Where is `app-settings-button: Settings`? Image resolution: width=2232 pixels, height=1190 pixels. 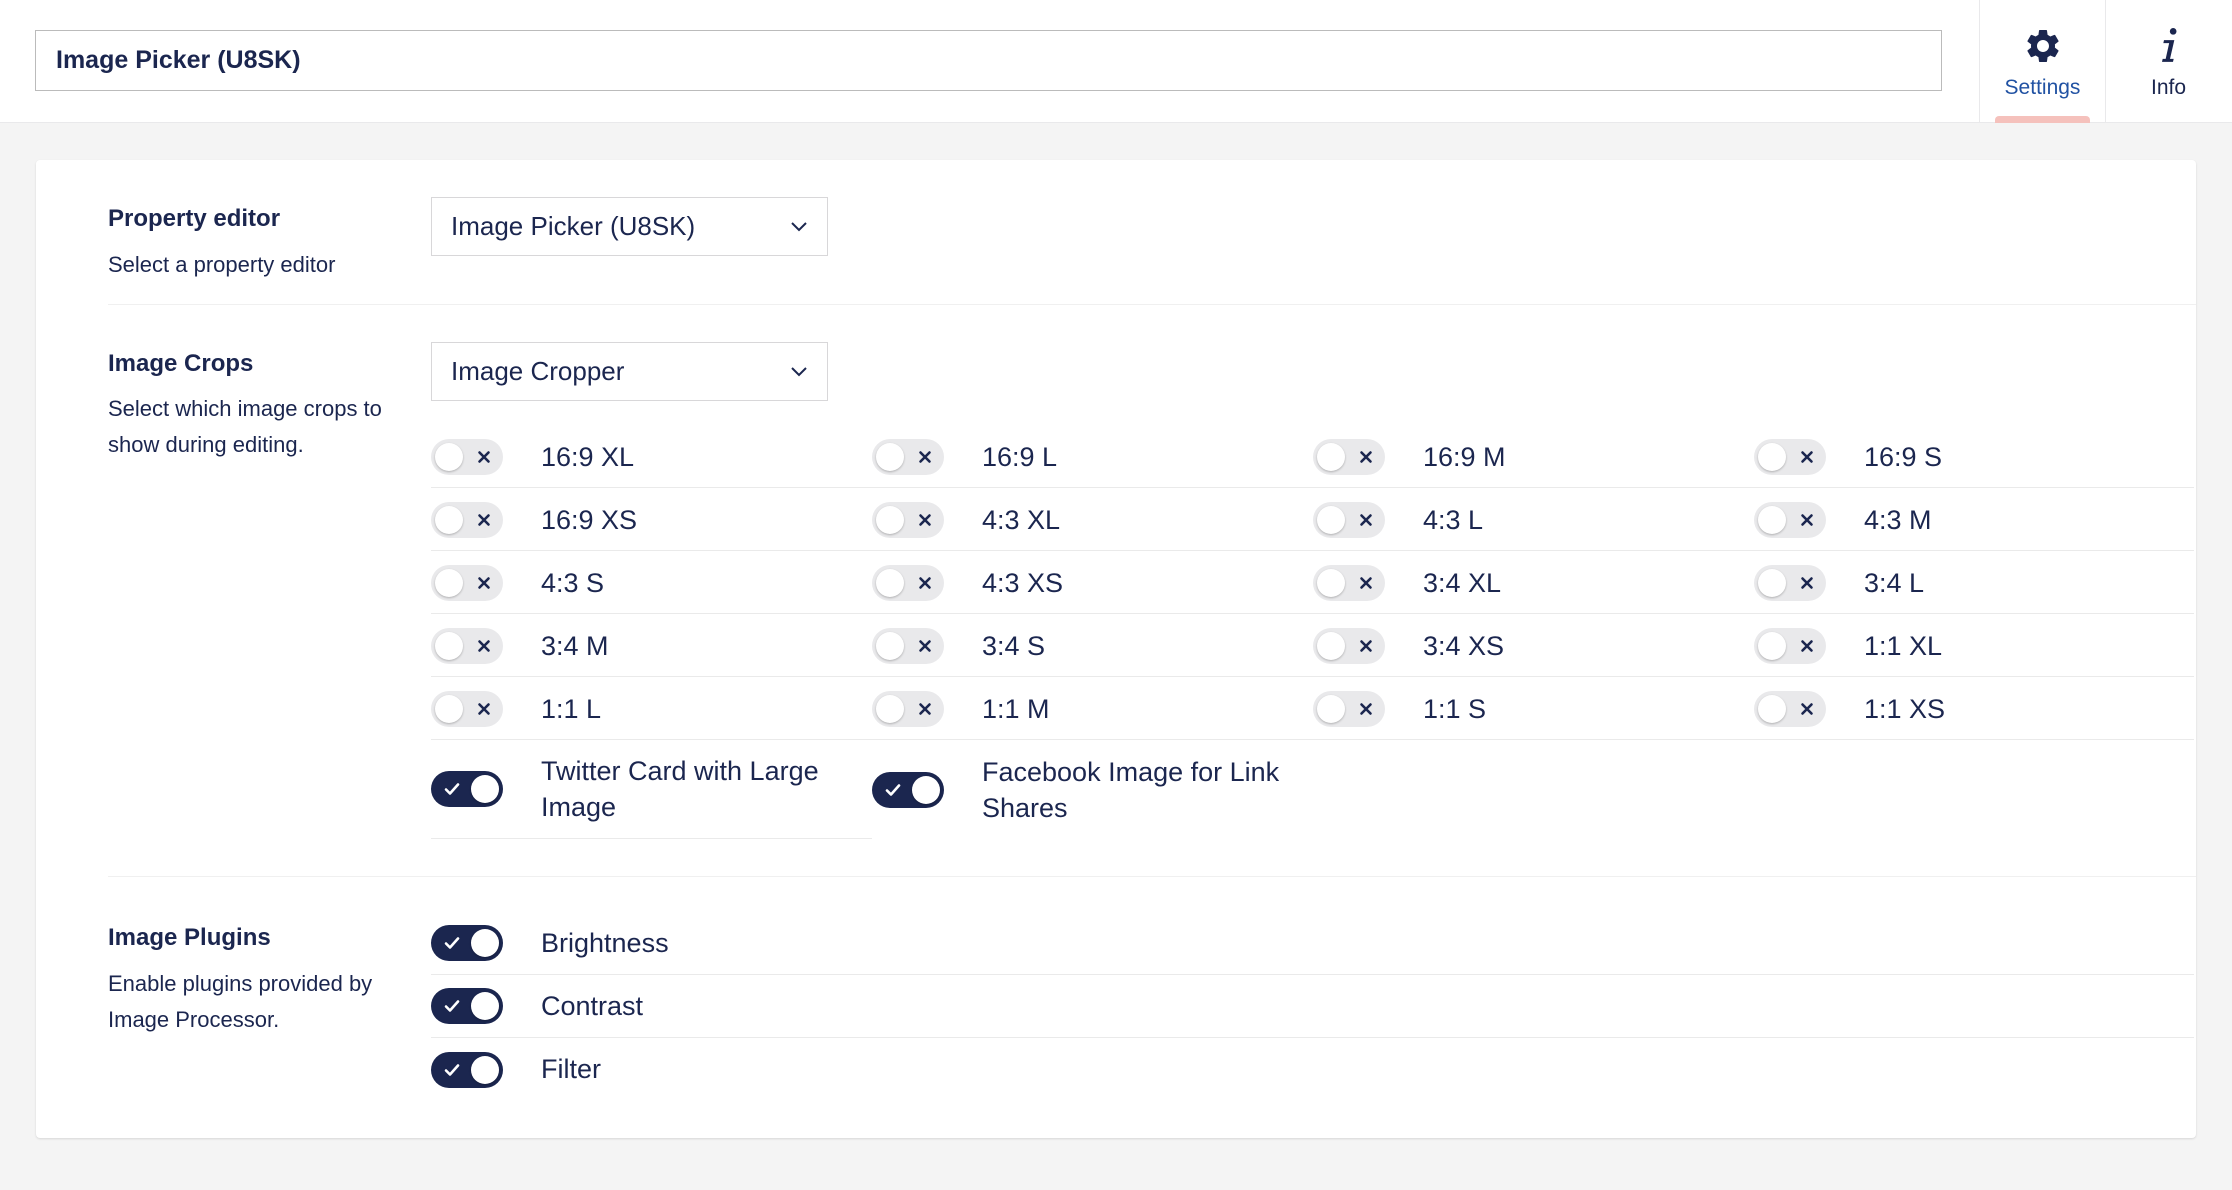 app-settings-button: Settings is located at coordinates (2042, 61).